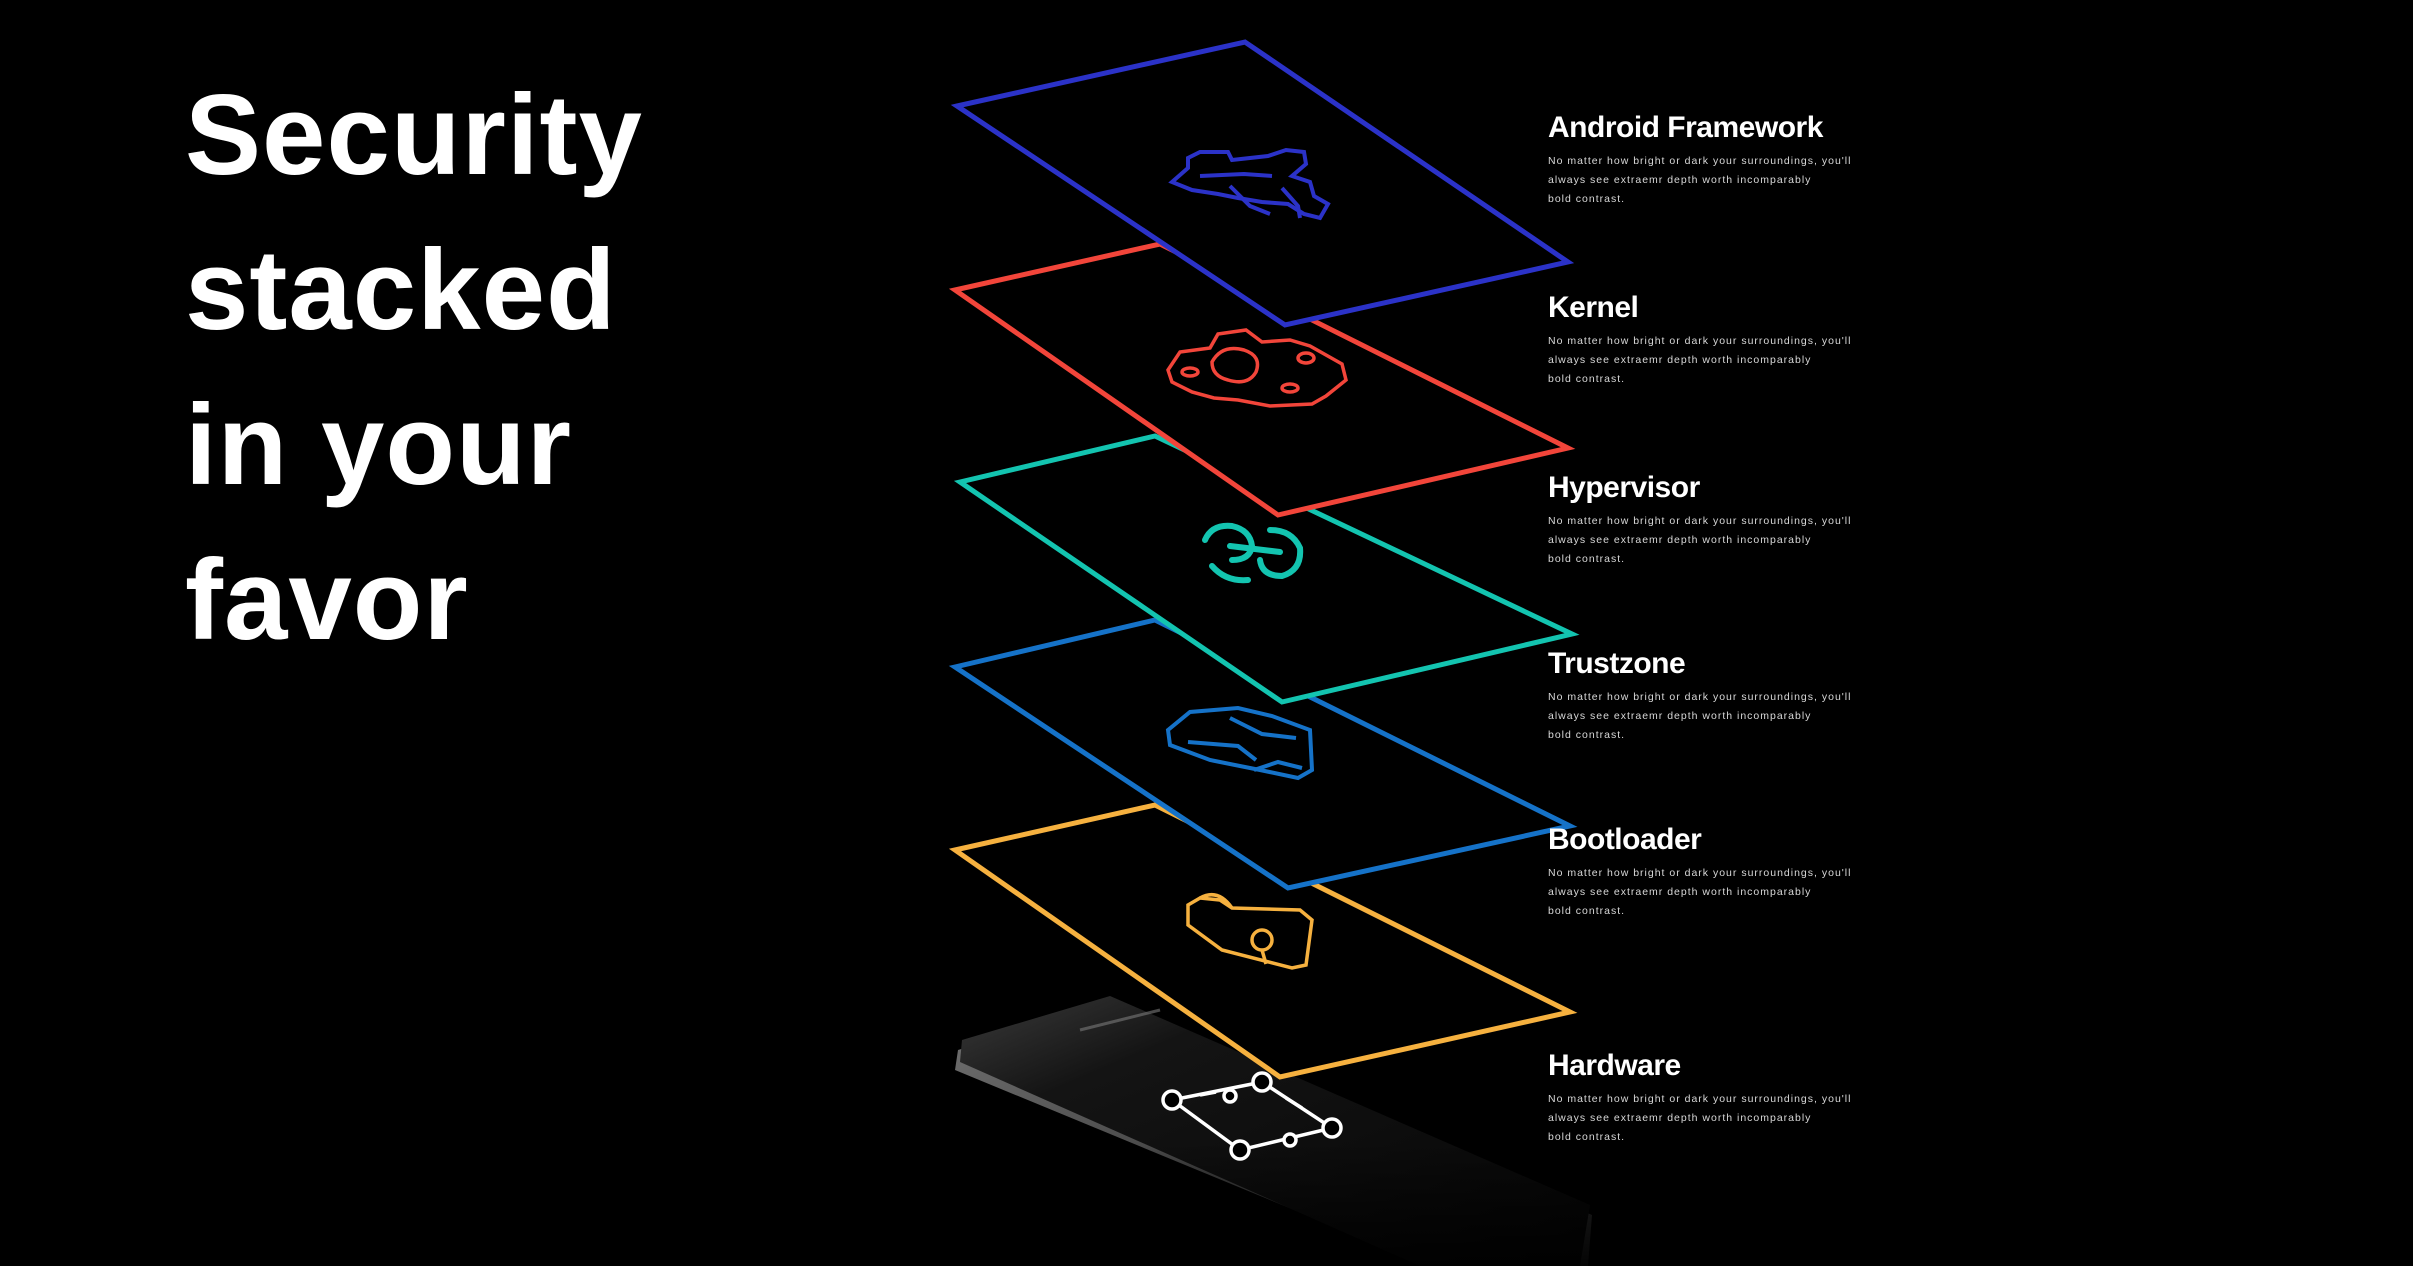  What do you see at coordinates (1624, 487) in the screenshot?
I see `layer-title: Hypervisor` at bounding box center [1624, 487].